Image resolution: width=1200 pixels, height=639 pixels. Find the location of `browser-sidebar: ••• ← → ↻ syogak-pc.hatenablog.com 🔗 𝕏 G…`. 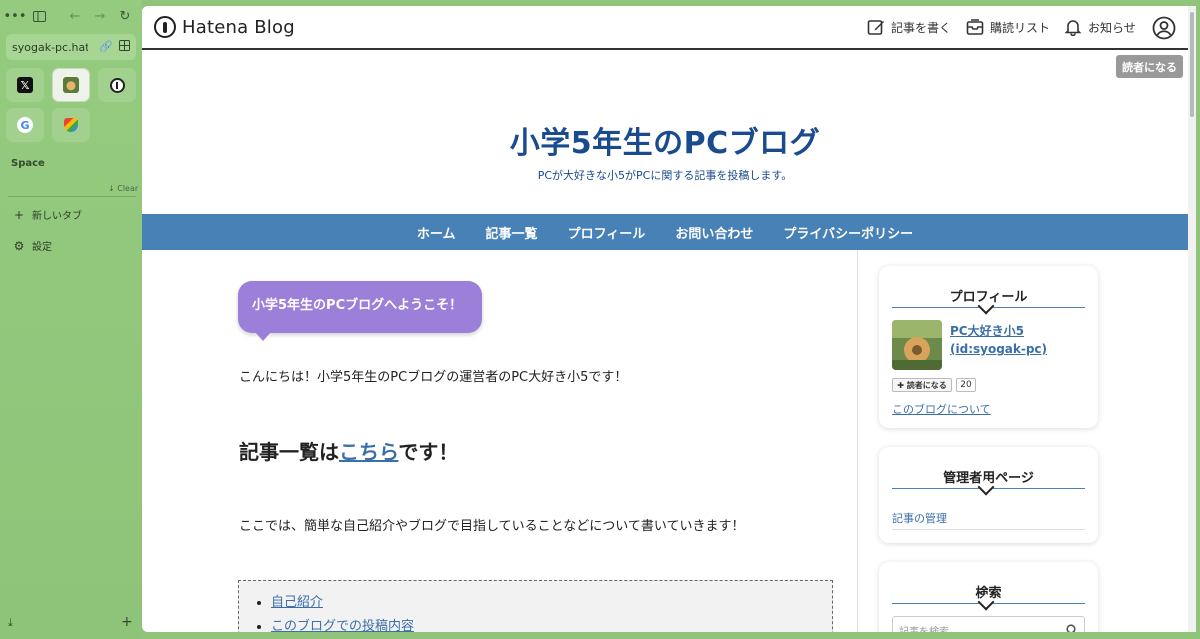

browser-sidebar: ••• ← → ↻ syogak-pc.hatenablog.com 🔗 𝕏 G… is located at coordinates (71, 319).